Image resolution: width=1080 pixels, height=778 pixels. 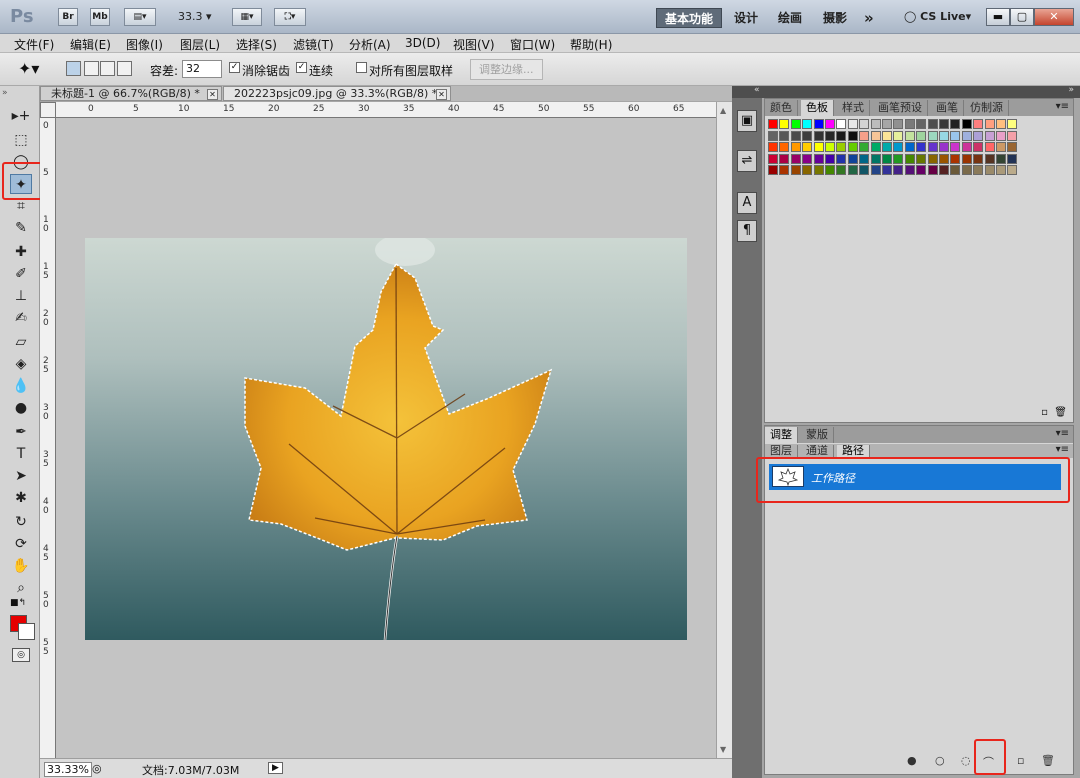 I want to click on clone-stamp-tool: ⊥, so click(x=21, y=296).